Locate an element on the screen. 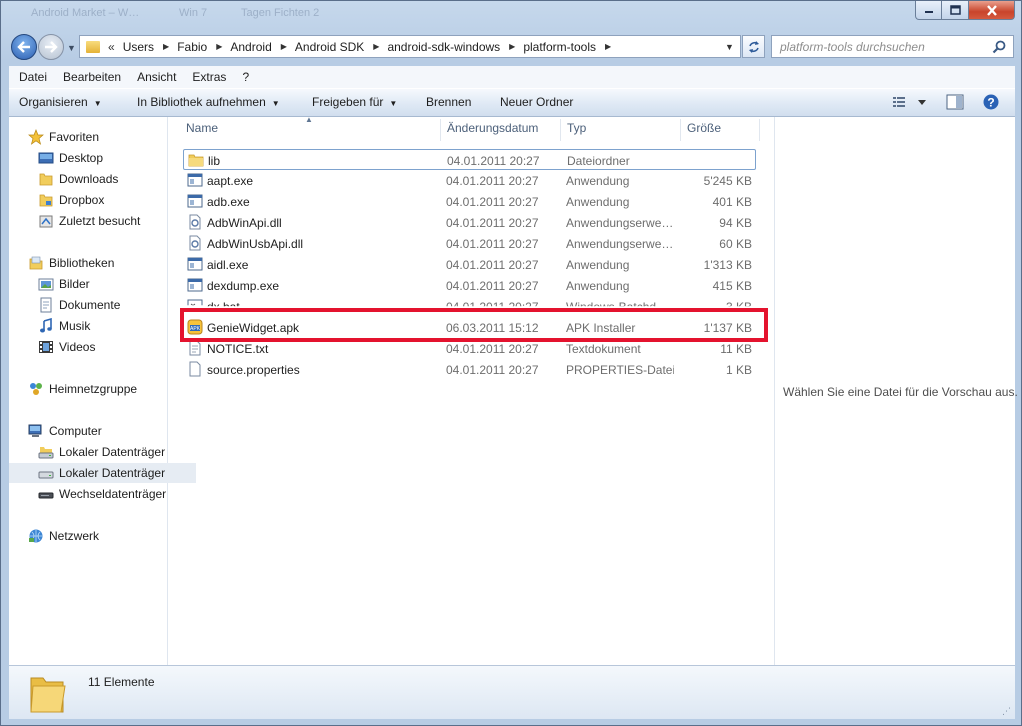 Image resolution: width=1022 pixels, height=726 pixels. nav-computer: Computer is located at coordinates (97, 431).